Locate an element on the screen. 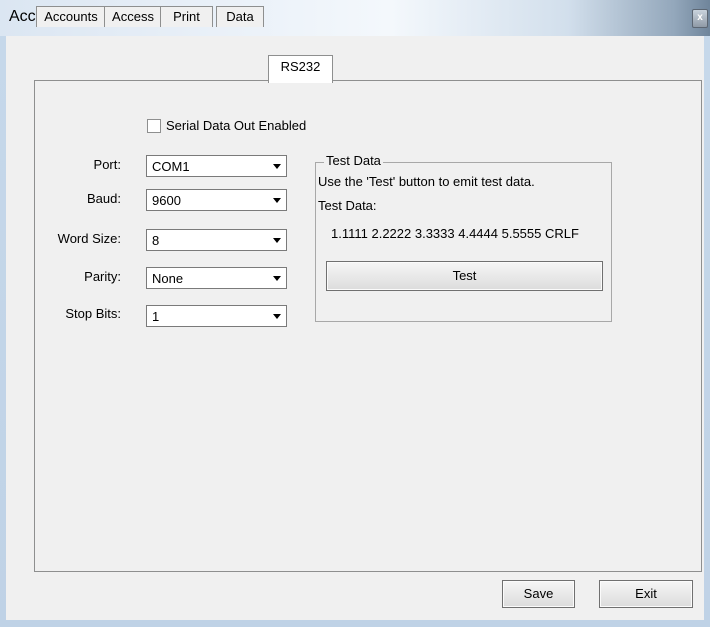 The width and height of the screenshot is (710, 627). port-select: COM1 is located at coordinates (216, 166).